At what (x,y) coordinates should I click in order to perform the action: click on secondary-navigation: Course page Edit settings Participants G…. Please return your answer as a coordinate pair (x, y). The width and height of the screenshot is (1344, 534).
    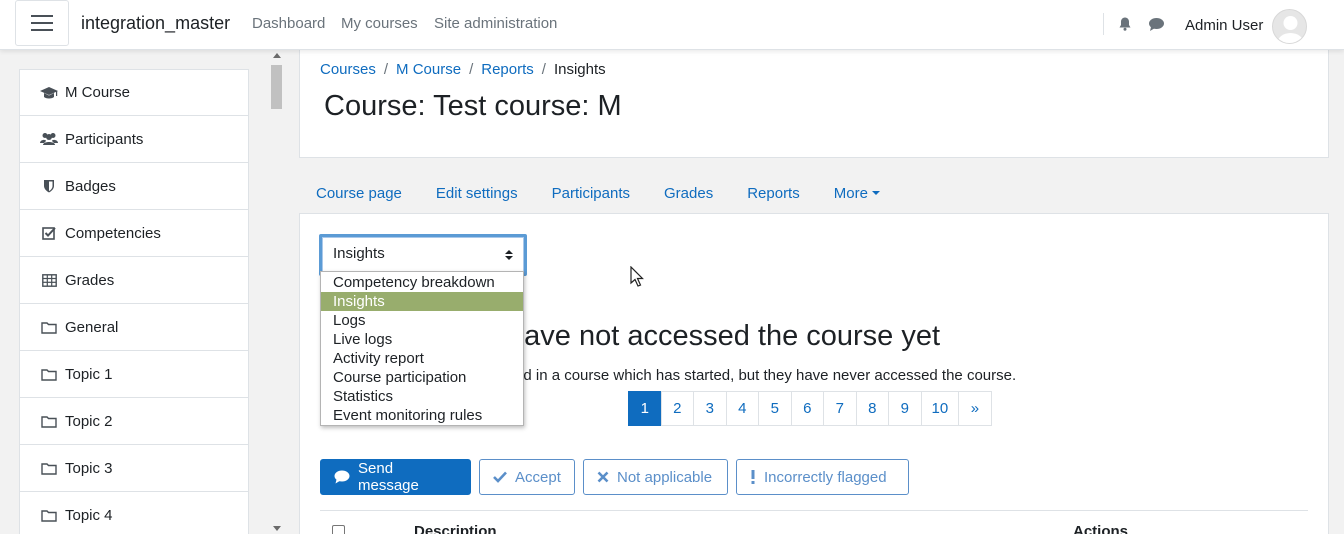
    Looking at the image, I should click on (598, 194).